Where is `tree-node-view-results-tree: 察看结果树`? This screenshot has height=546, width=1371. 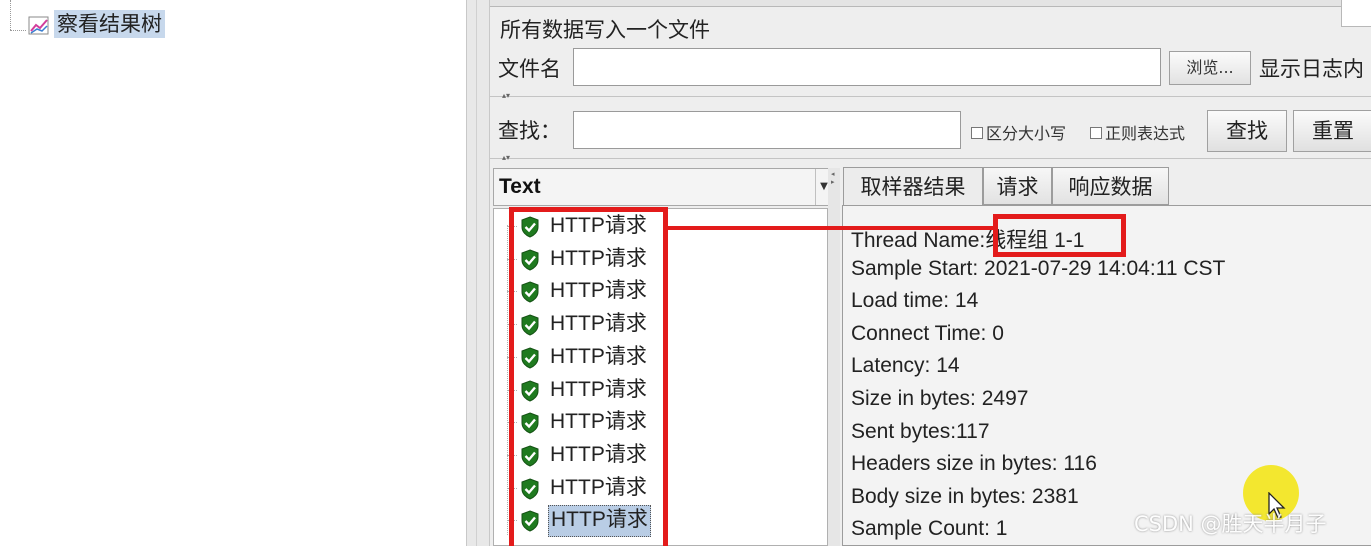
tree-node-view-results-tree: 察看结果树 is located at coordinates (109, 24).